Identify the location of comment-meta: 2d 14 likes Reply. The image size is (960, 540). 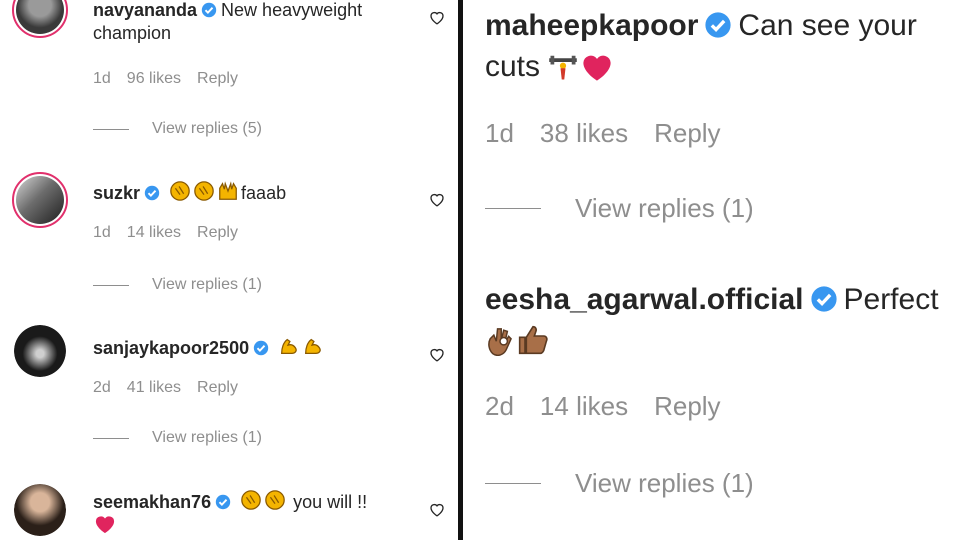
(616, 406).